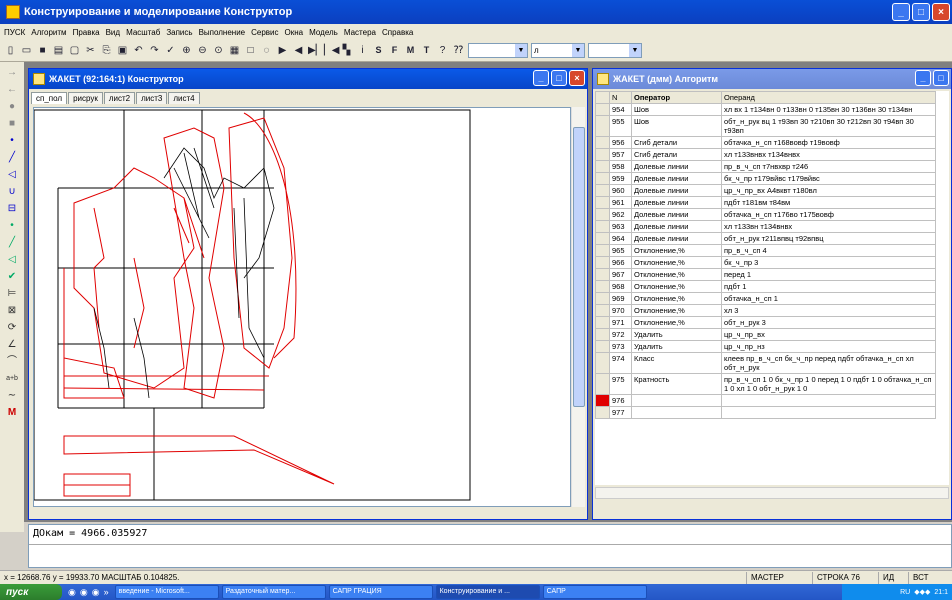  I want to click on chevron-right-icon: », so click(106, 592).